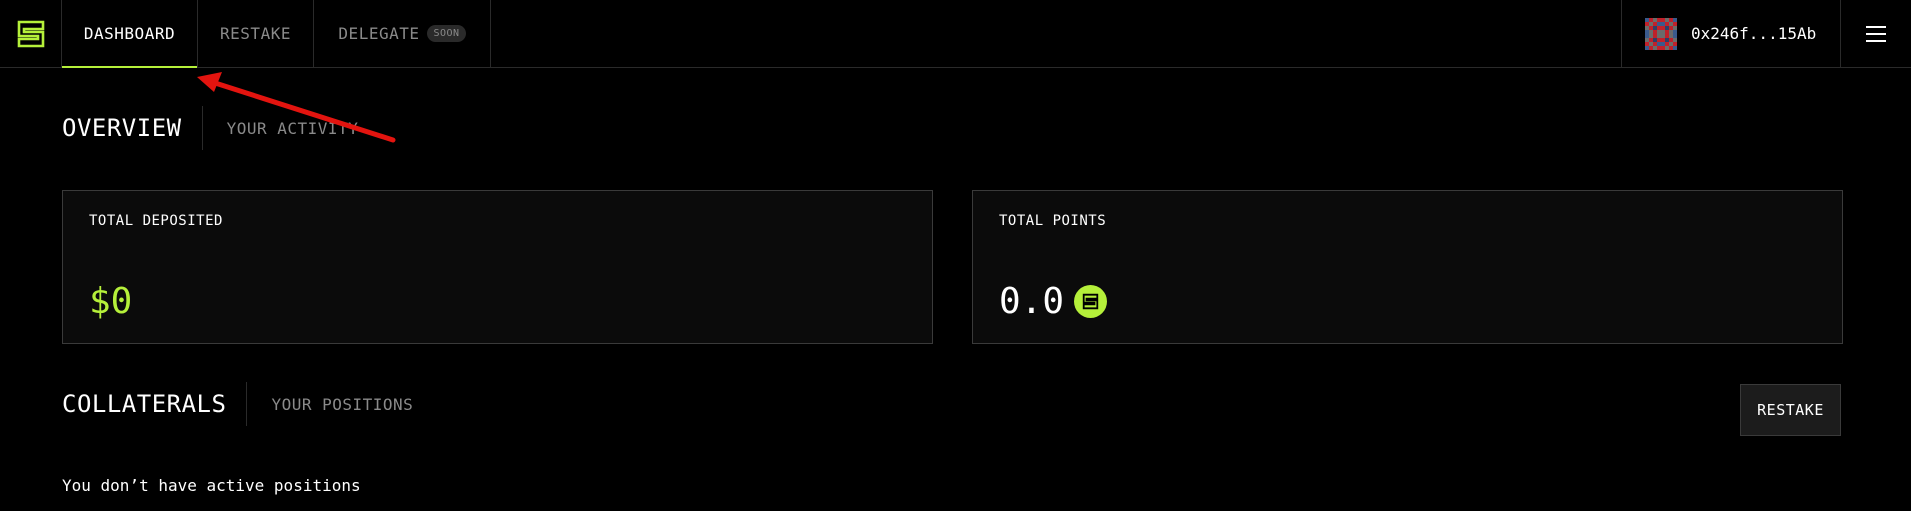 This screenshot has width=1911, height=511. What do you see at coordinates (1053, 221) in the screenshot?
I see `total-points-label: TOTAL POINTS` at bounding box center [1053, 221].